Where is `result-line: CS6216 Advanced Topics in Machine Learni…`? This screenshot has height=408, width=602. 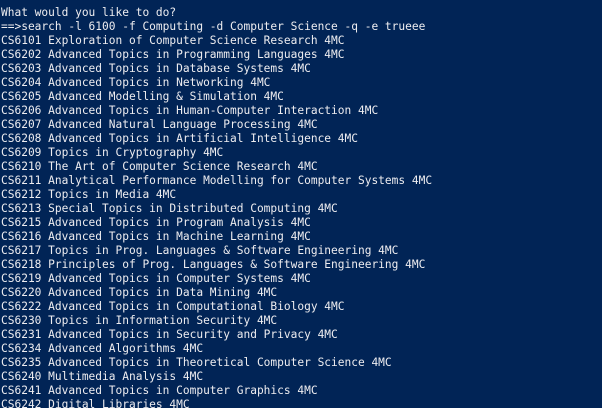 result-line: CS6216 Advanced Topics in Machine Learni… is located at coordinates (156, 236).